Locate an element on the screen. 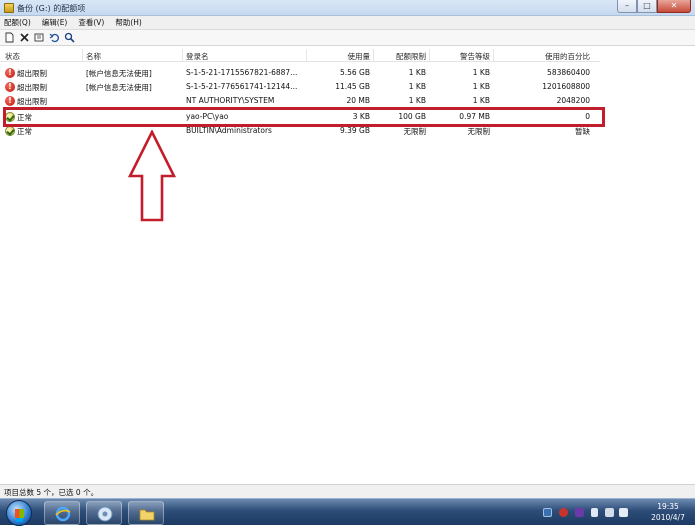 The height and width of the screenshot is (526, 695). media-player-icon is located at coordinates (105, 514).